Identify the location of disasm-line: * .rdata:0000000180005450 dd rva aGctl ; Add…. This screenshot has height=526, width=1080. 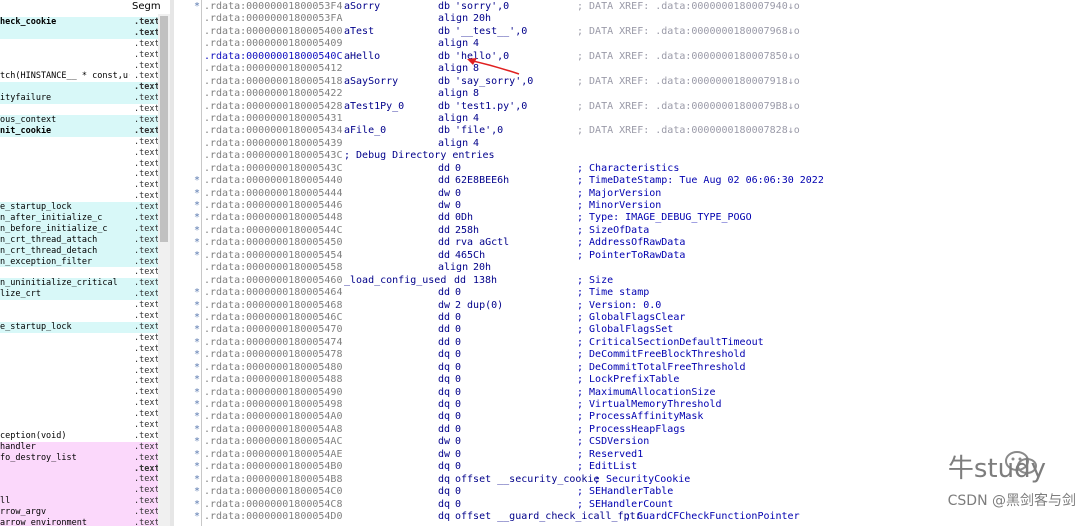
(627, 243).